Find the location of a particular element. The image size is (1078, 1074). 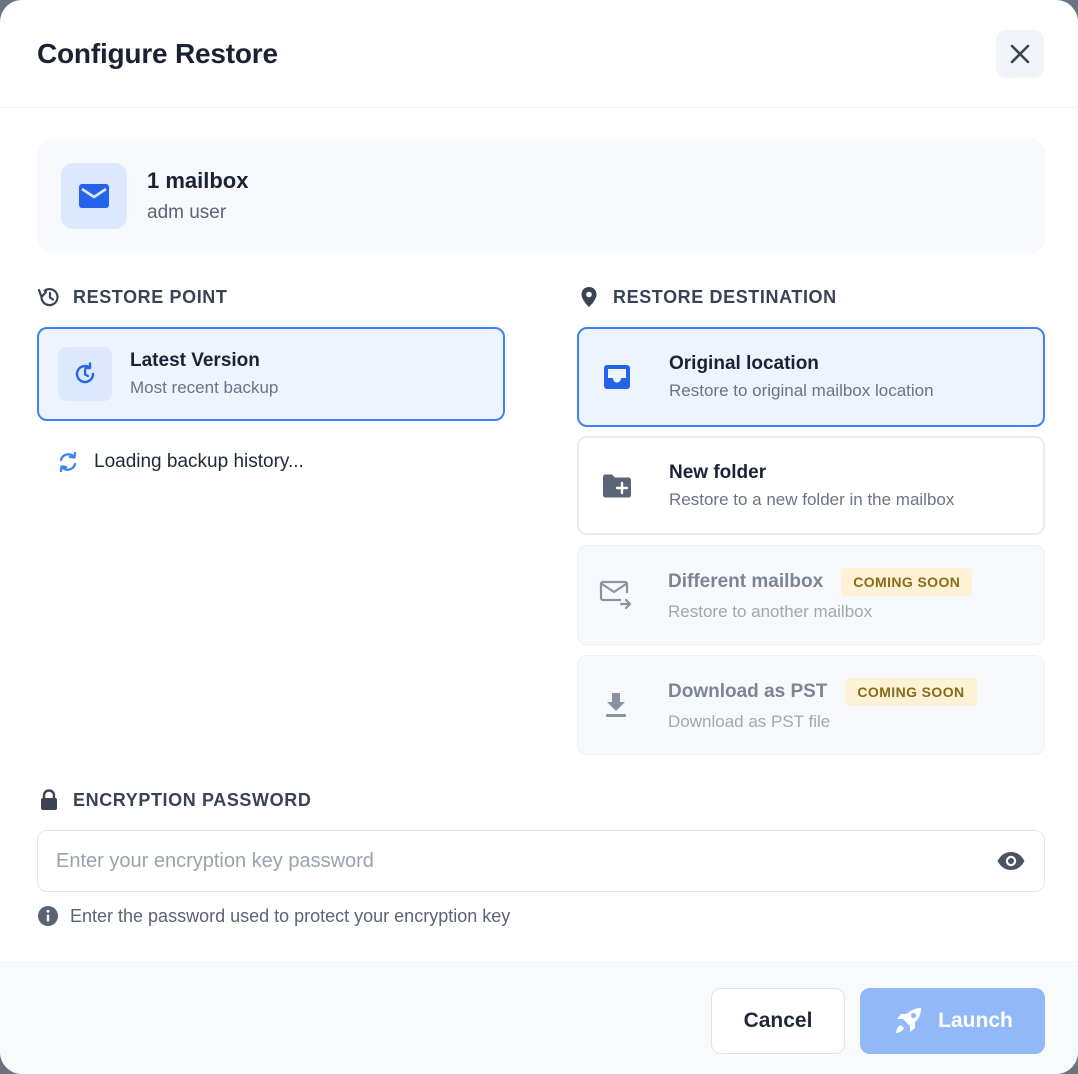

encryption-password-label: ENCRYPTION PASSWORD is located at coordinates (174, 800).